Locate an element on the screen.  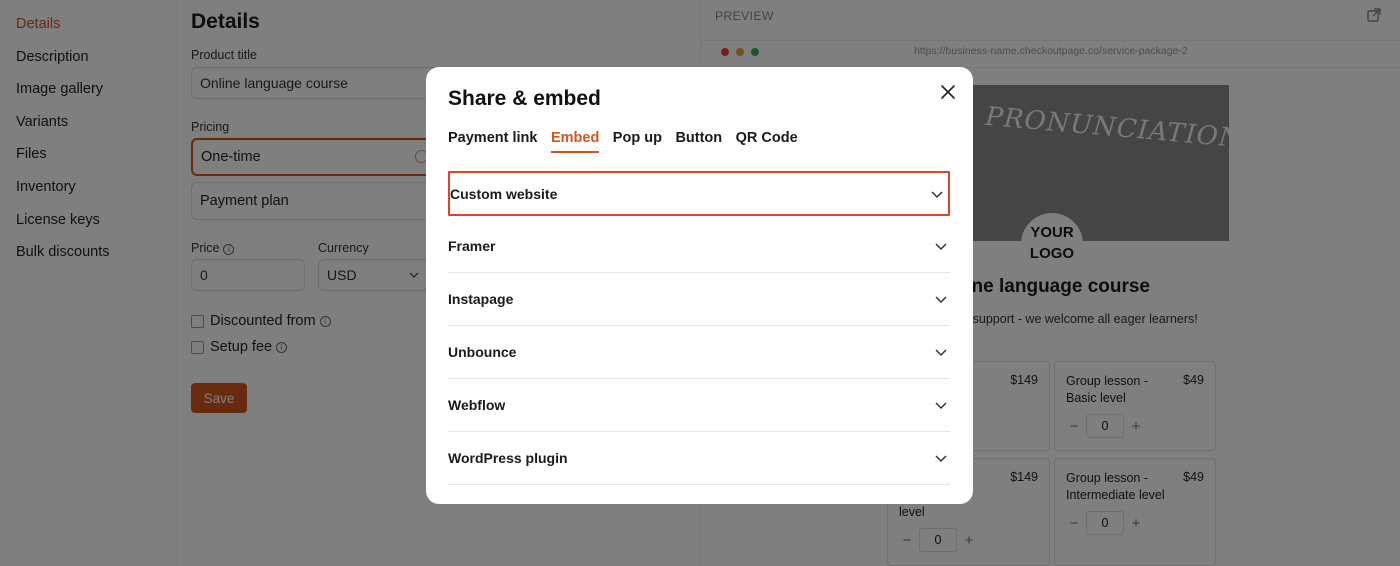
accordion-instapage: Instapage is located at coordinates (699, 299).